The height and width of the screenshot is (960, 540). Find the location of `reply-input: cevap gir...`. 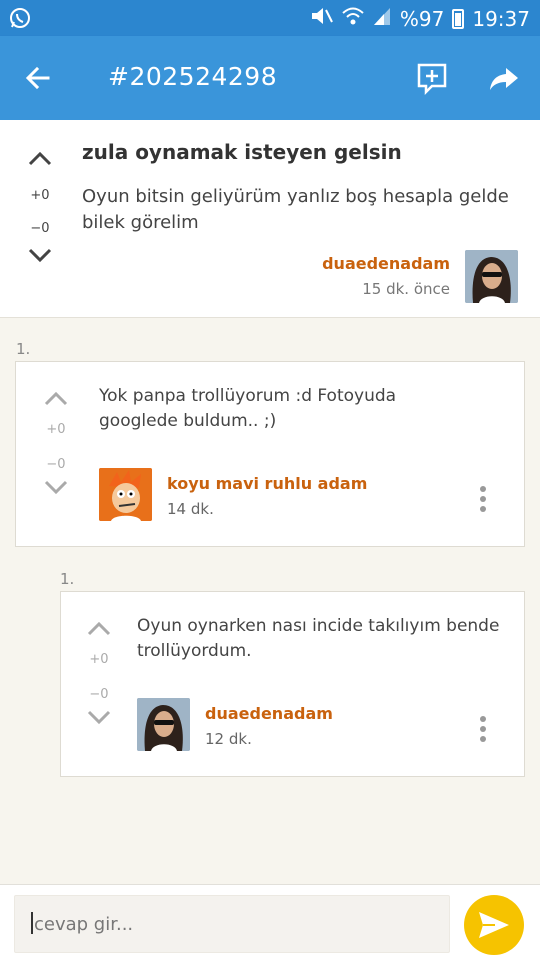

reply-input: cevap gir... is located at coordinates (232, 924).